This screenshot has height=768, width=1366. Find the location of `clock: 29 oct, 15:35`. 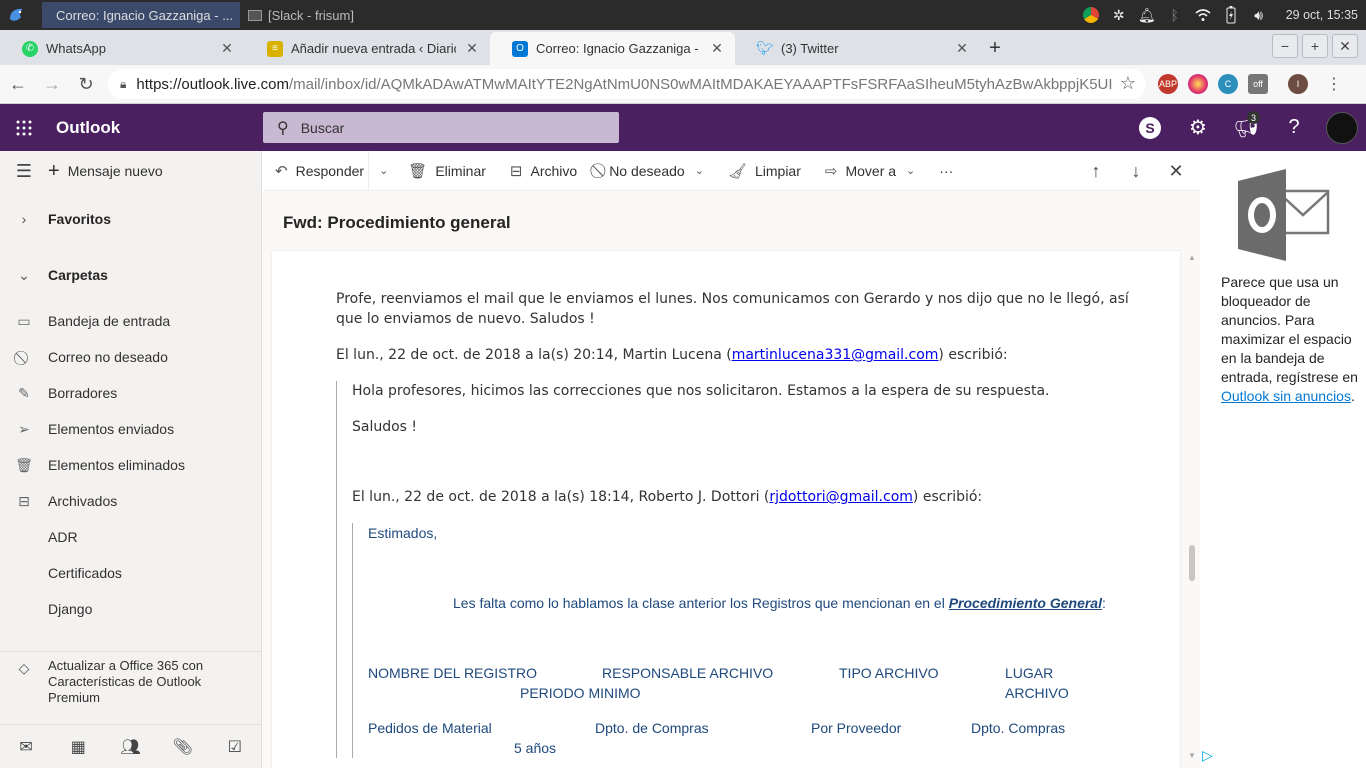

clock: 29 oct, 15:35 is located at coordinates (1322, 15).